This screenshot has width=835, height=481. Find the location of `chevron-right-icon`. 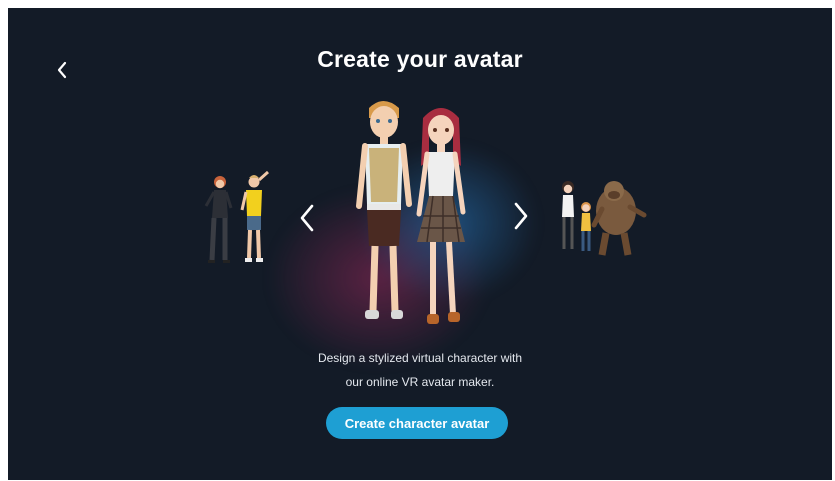

chevron-right-icon is located at coordinates (521, 216).